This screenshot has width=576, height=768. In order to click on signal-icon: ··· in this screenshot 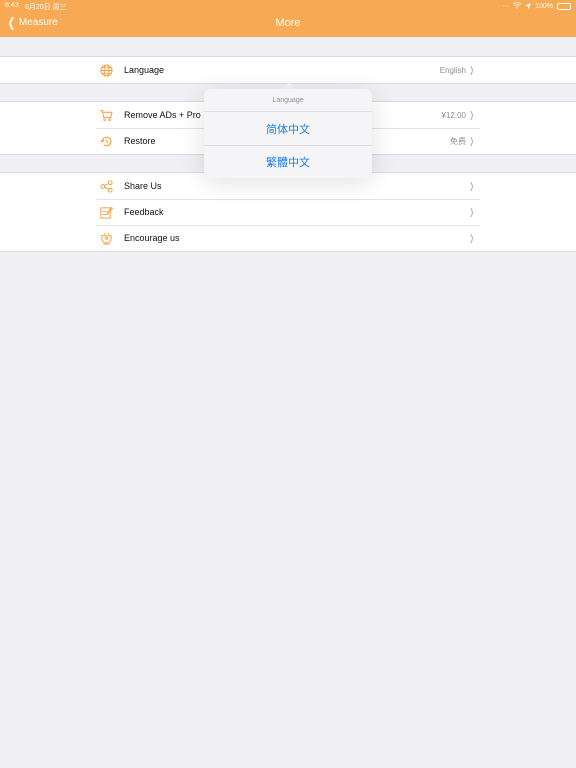, I will do `click(506, 6)`.